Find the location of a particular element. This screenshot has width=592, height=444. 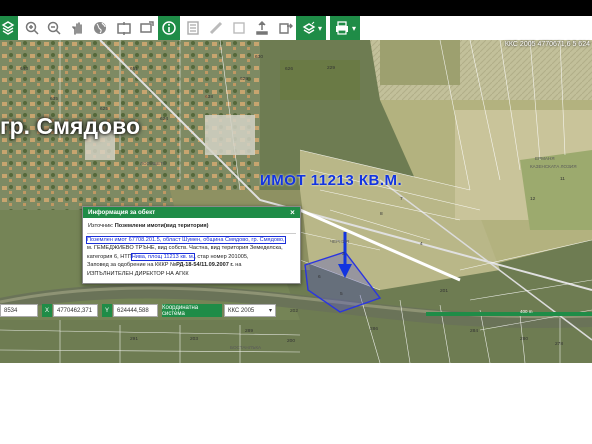

parcel-number: 630 is located at coordinates (259, 57).